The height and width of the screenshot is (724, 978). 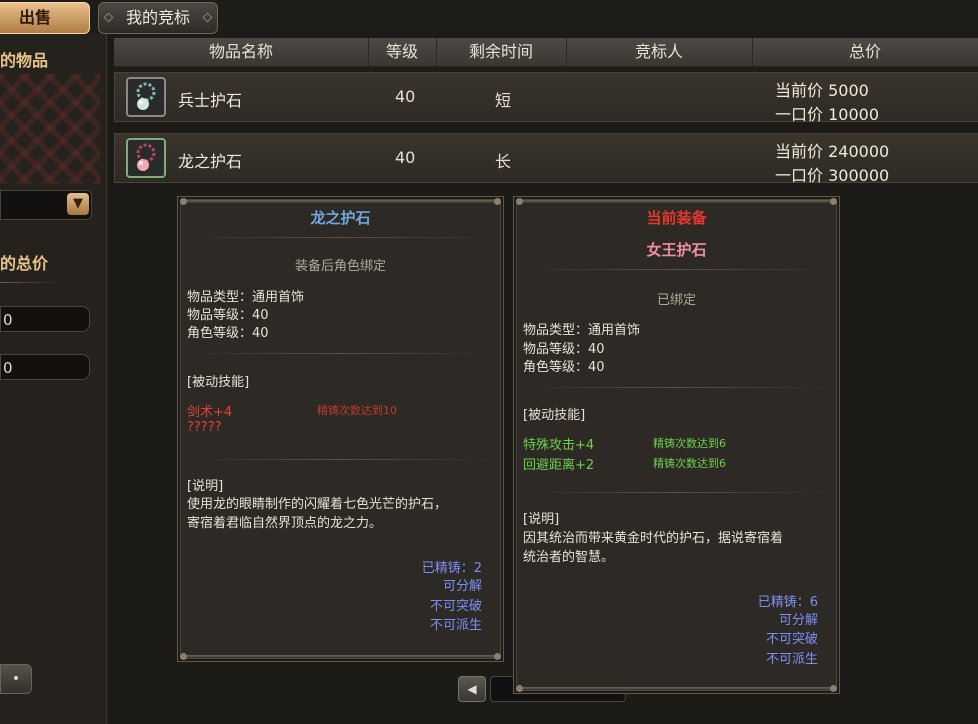 I want to click on equipped-header: 当前装备, so click(x=676, y=218).